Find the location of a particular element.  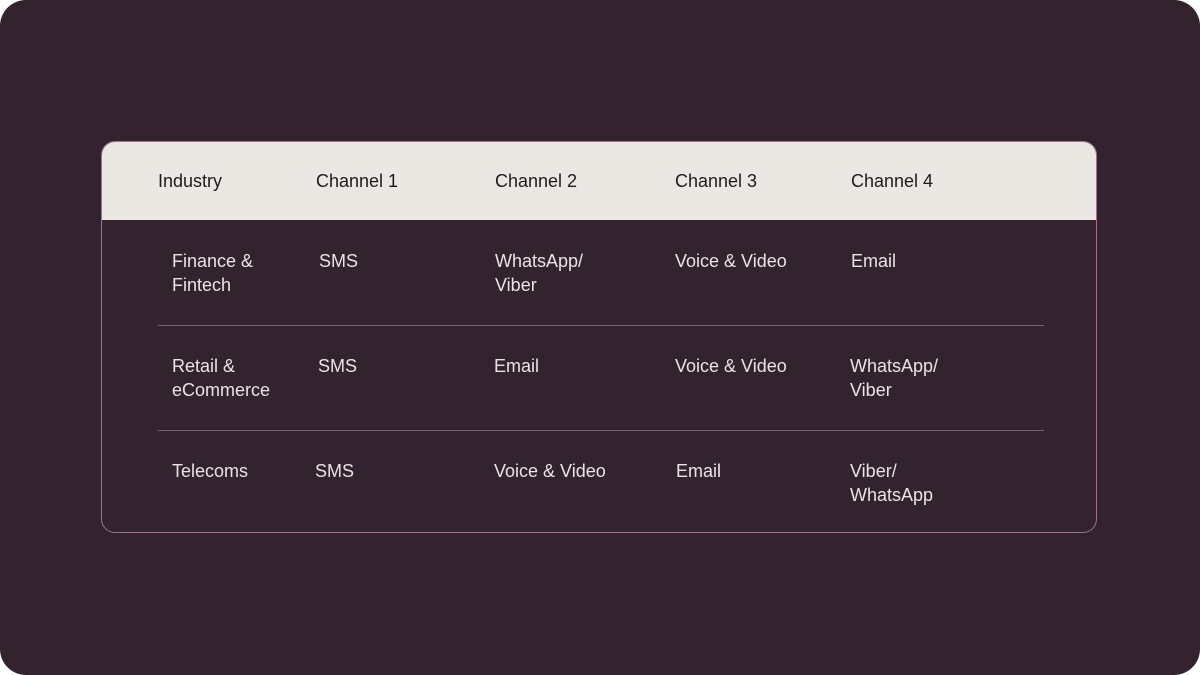

cell-channel-4: Viber/ WhatsApp is located at coordinates (892, 483).